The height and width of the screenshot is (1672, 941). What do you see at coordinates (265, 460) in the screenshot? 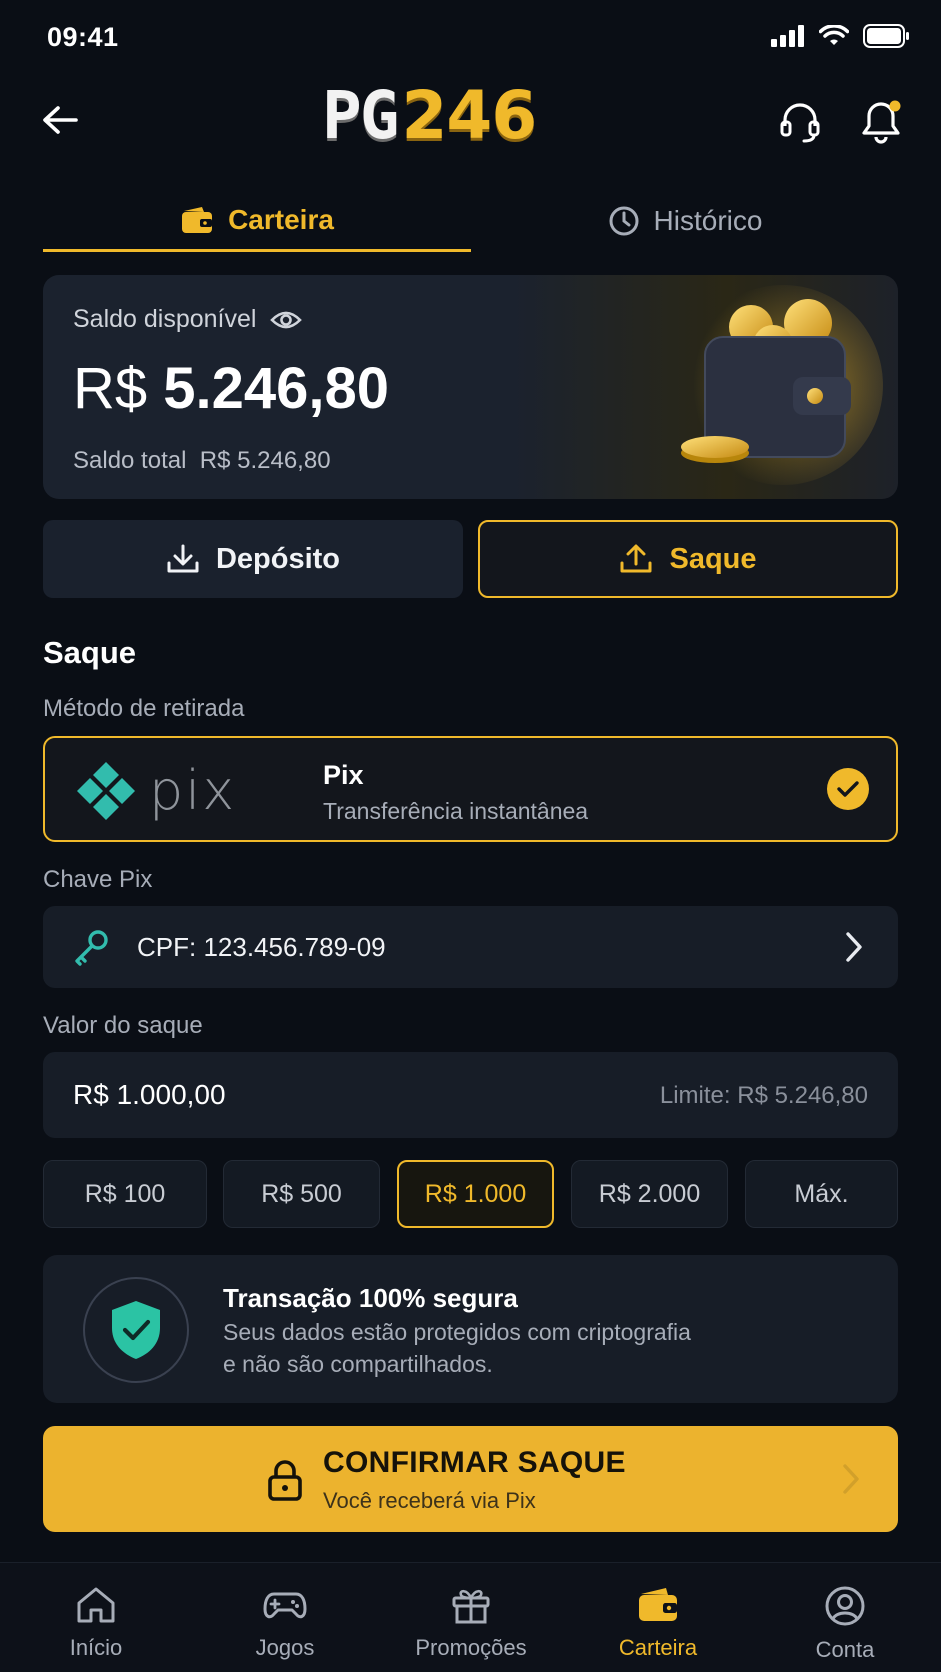
I see `balance-total-value: R$ 5.246,80` at bounding box center [265, 460].